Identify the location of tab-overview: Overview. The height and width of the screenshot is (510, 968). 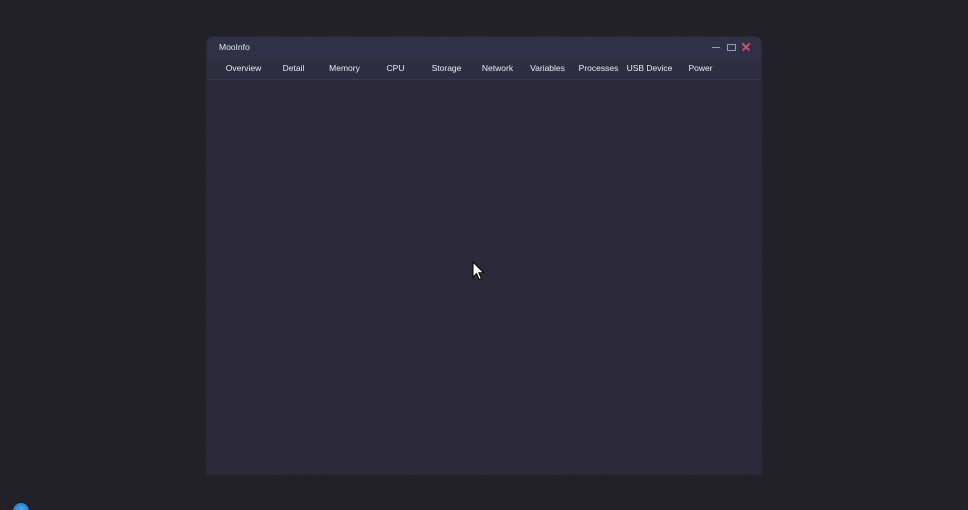
(243, 68).